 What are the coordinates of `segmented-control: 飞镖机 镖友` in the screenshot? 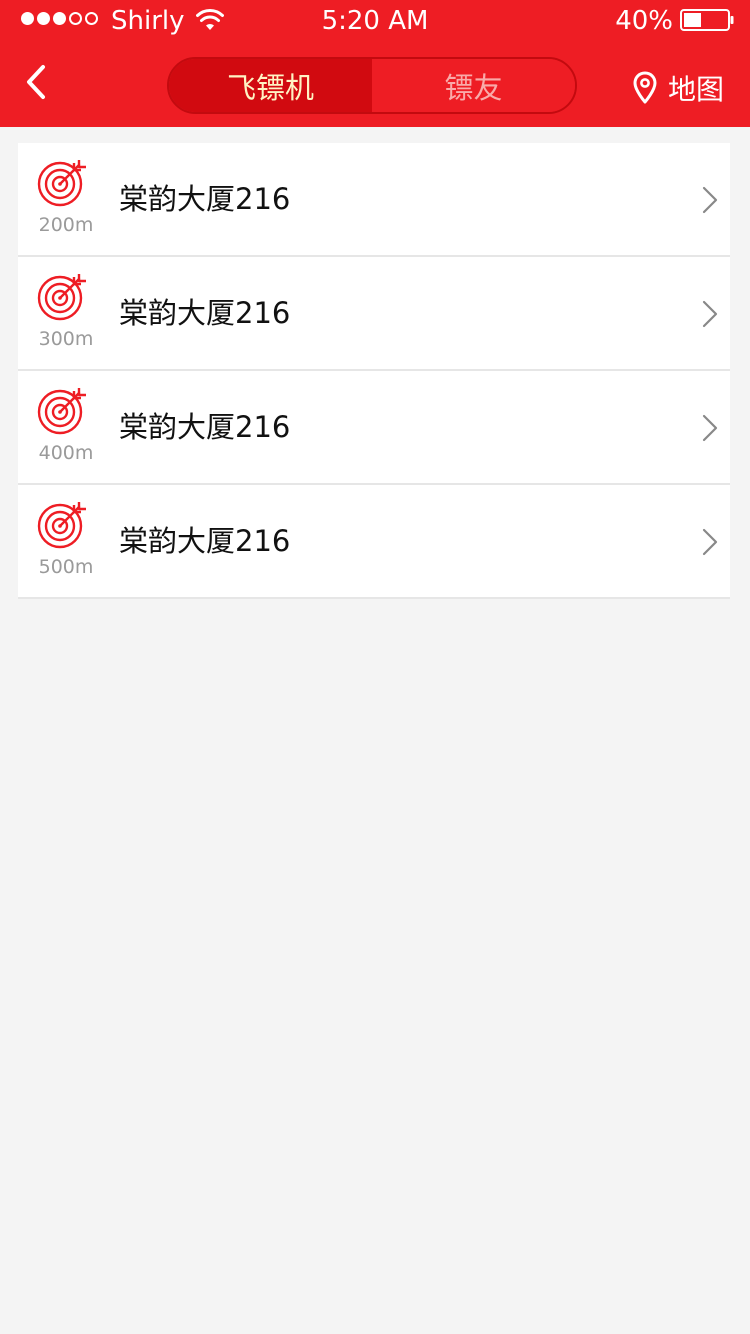 It's located at (372, 85).